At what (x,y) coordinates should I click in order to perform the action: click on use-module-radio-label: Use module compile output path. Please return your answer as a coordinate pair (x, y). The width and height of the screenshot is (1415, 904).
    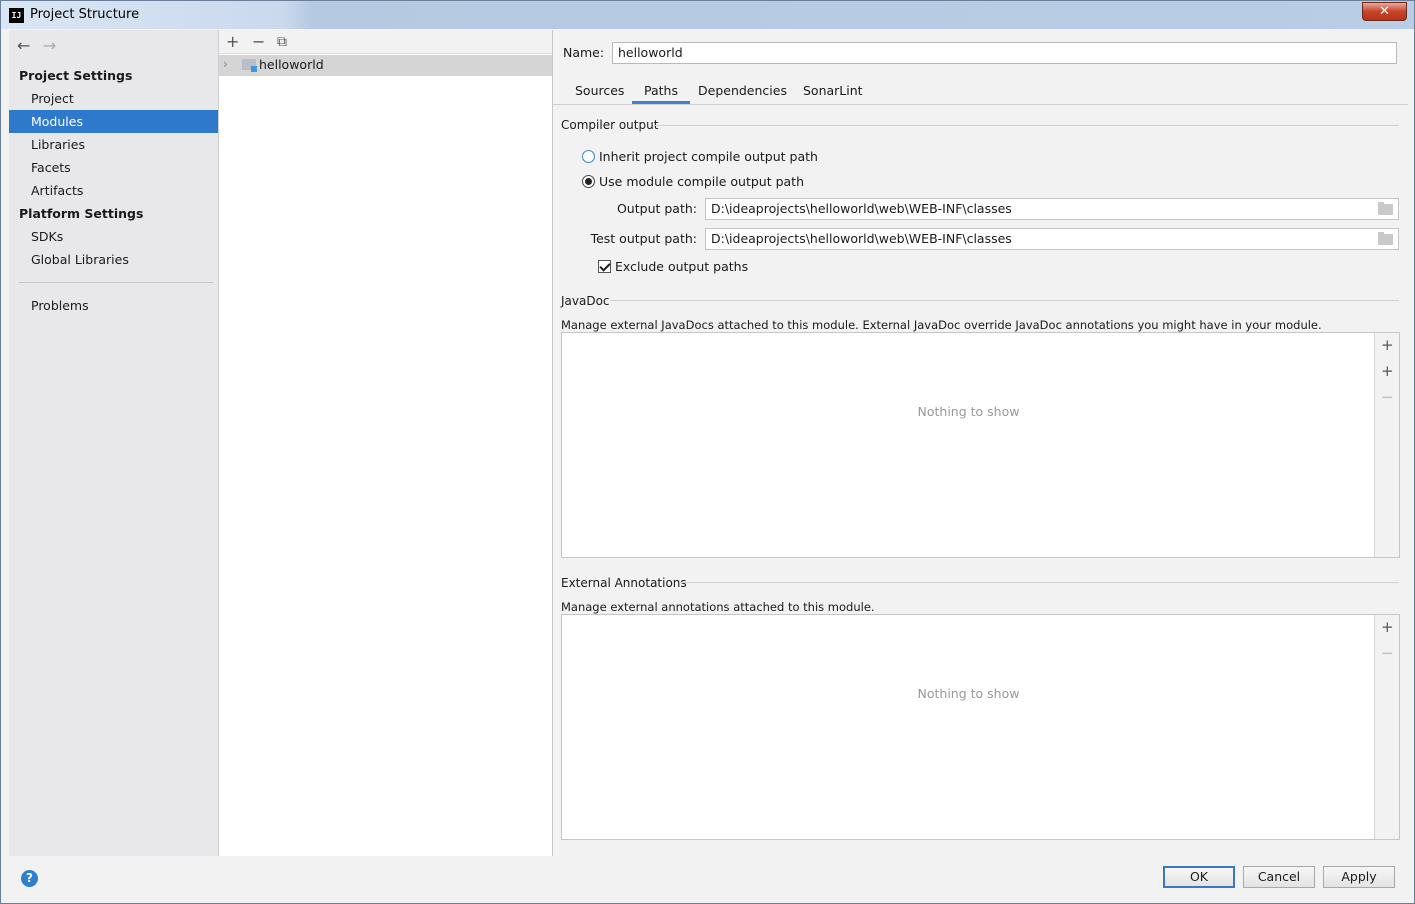
    Looking at the image, I should click on (702, 181).